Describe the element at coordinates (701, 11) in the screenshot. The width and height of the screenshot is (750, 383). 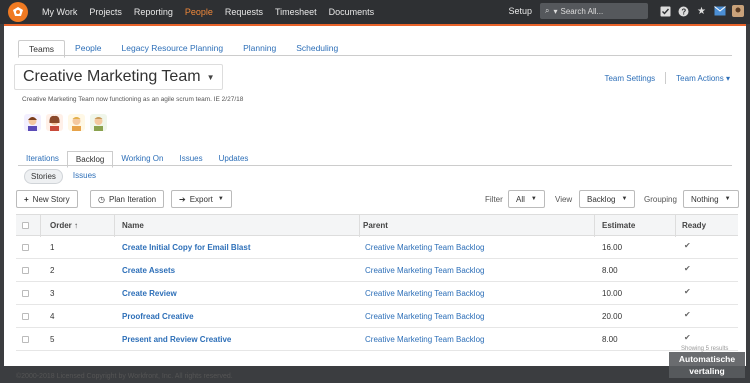
I see `star-icon: ★` at that location.